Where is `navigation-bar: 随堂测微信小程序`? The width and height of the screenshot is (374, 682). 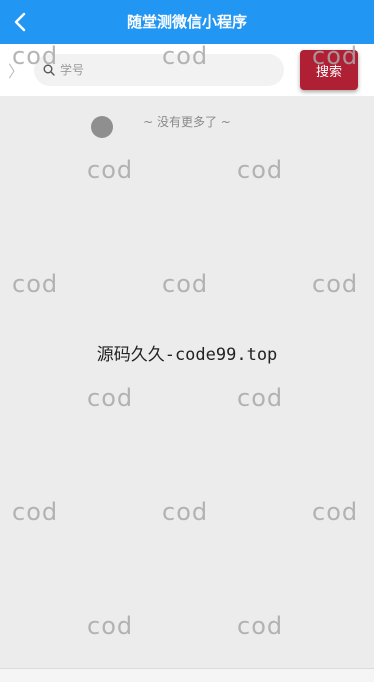
navigation-bar: 随堂测微信小程序 is located at coordinates (187, 22).